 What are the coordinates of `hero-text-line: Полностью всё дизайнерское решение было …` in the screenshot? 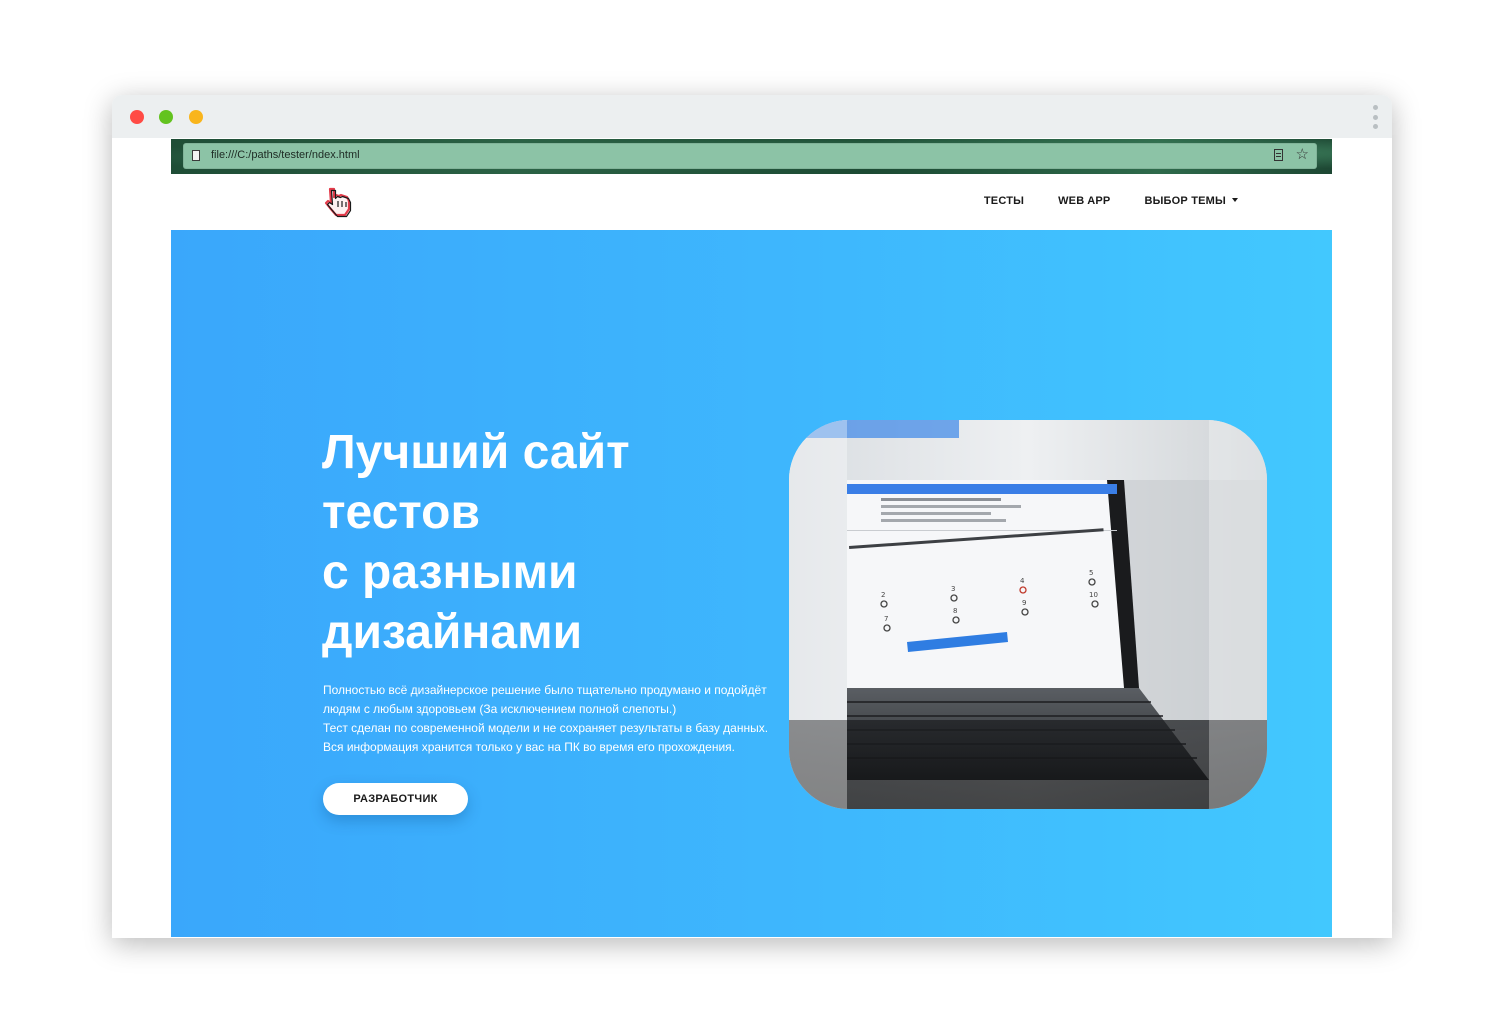 It's located at (545, 690).